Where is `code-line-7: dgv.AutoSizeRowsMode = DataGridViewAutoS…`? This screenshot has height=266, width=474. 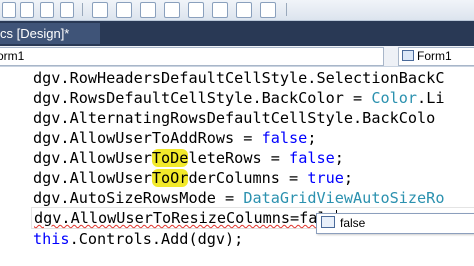
code-line-7: dgv.AutoSizeRowsMode = DataGridViewAutoS… is located at coordinates (239, 198).